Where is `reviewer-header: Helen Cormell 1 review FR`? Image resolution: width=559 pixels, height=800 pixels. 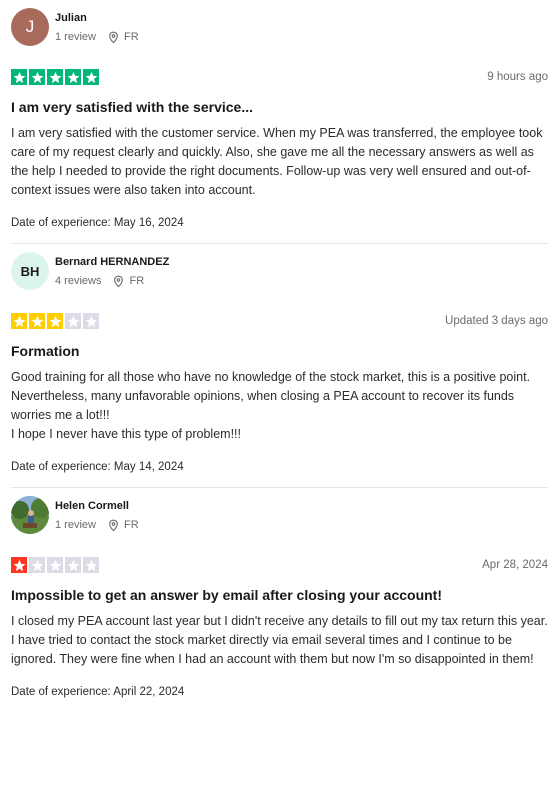
reviewer-header: Helen Cormell 1 review FR is located at coordinates (279, 515).